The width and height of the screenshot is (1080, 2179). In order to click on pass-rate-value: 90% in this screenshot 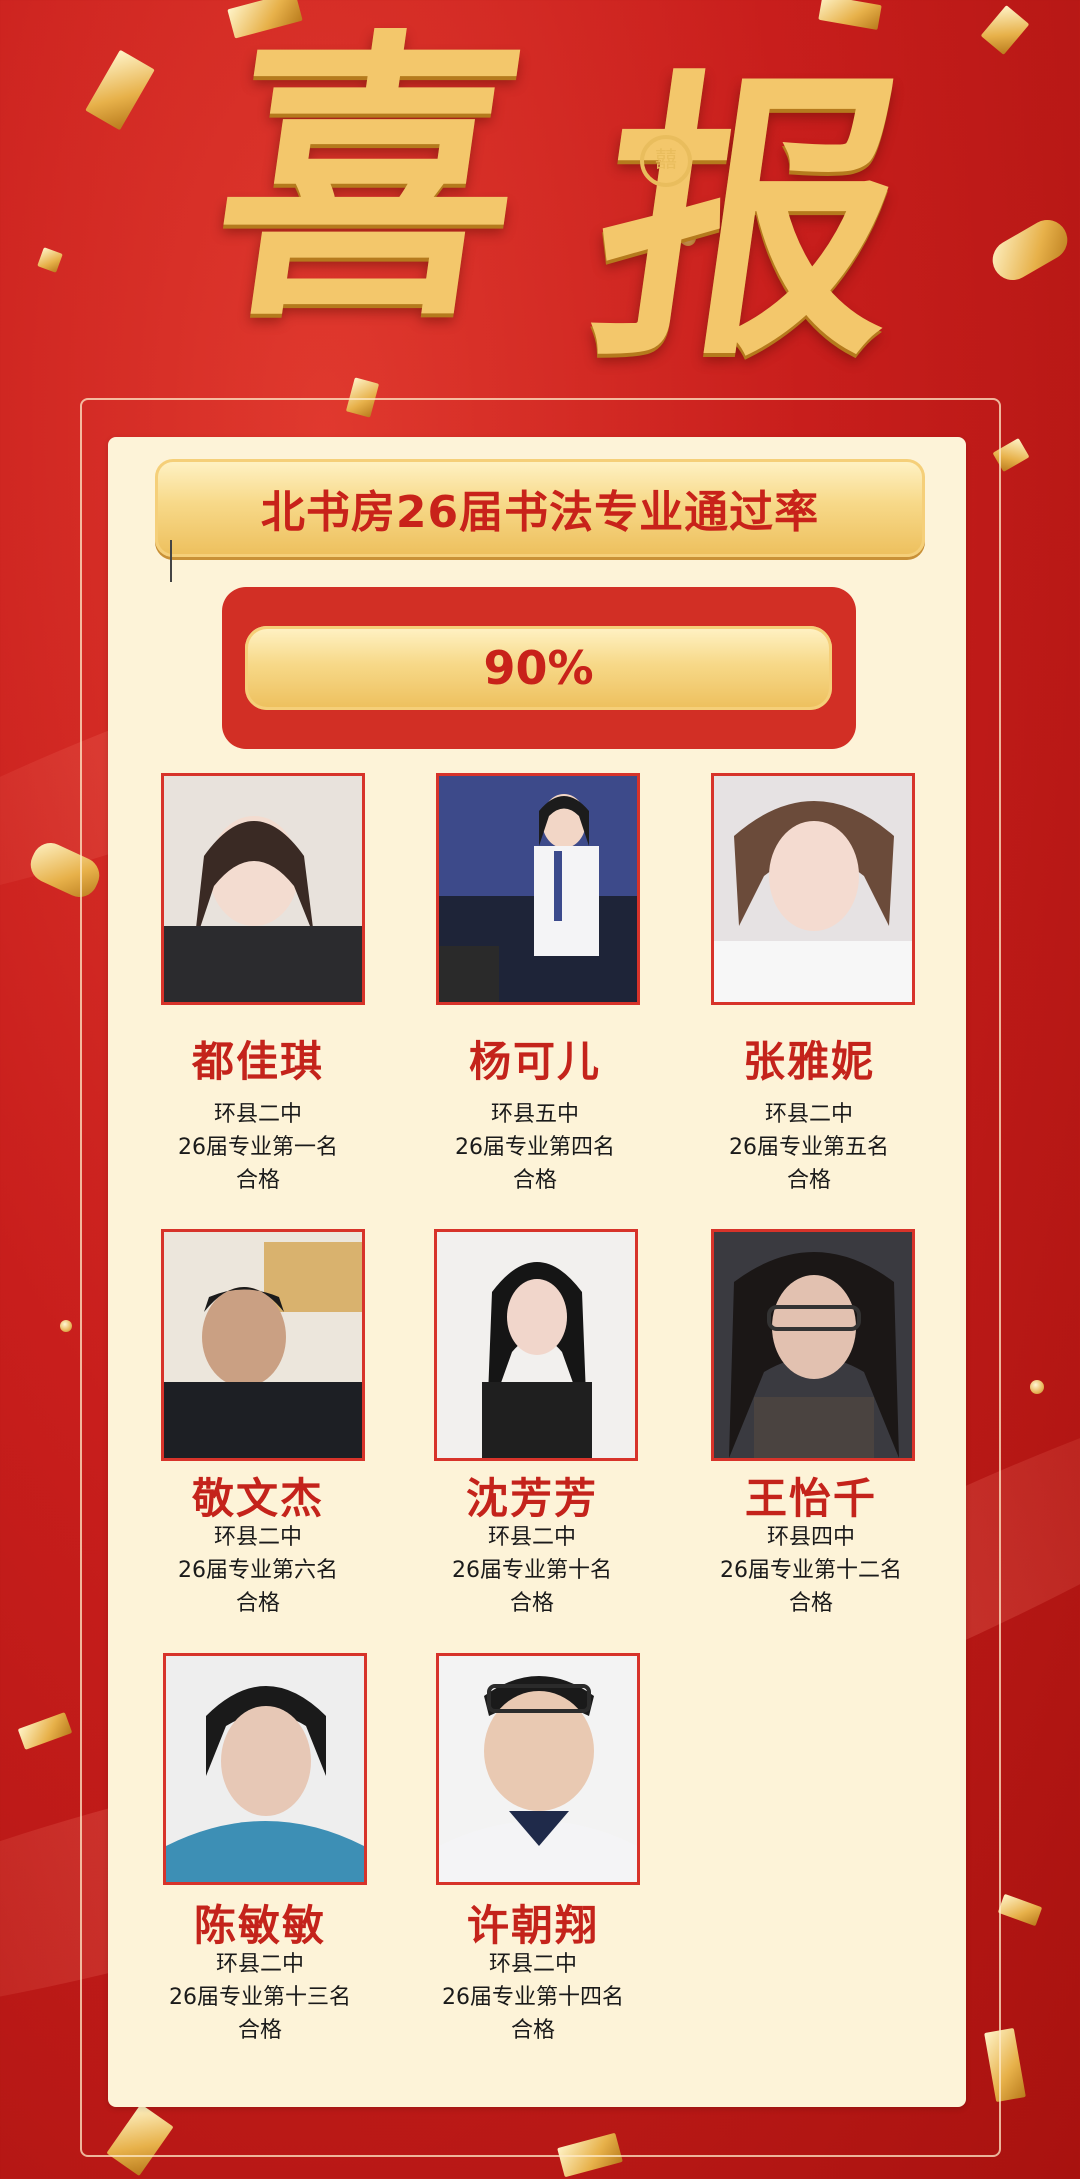, I will do `click(538, 668)`.